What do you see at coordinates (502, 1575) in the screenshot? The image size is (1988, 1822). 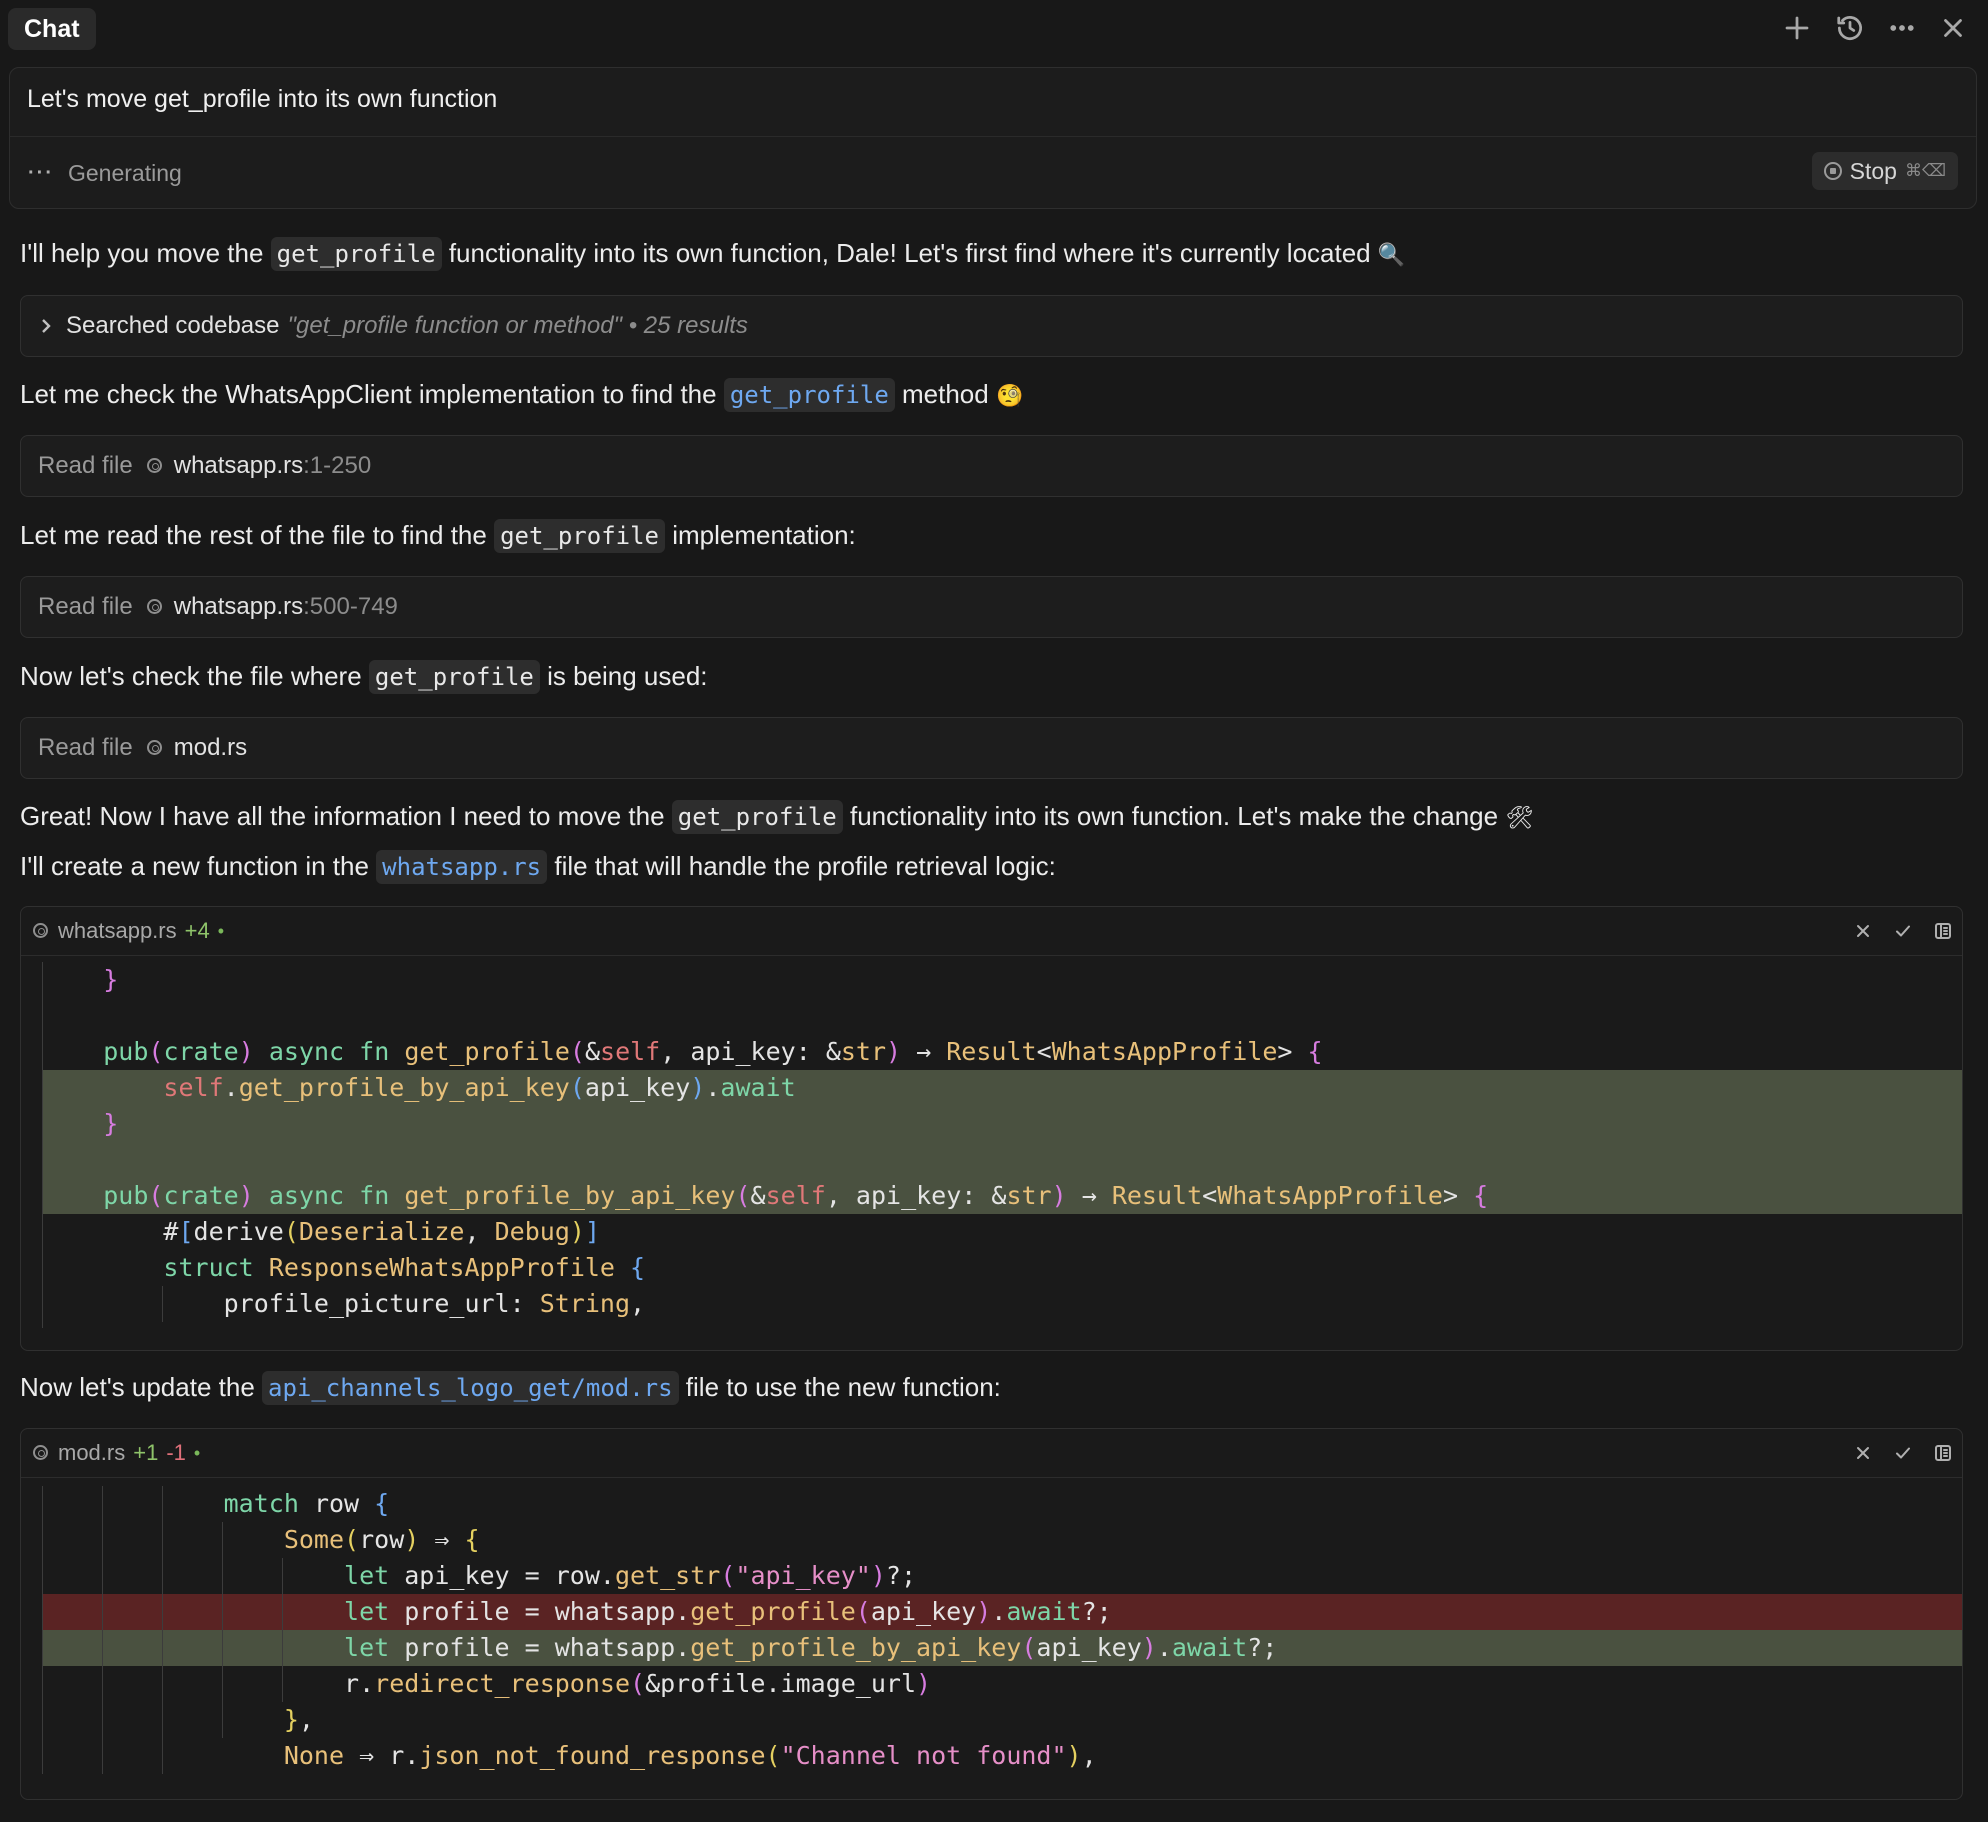 I see `code-token: api_key = row.` at bounding box center [502, 1575].